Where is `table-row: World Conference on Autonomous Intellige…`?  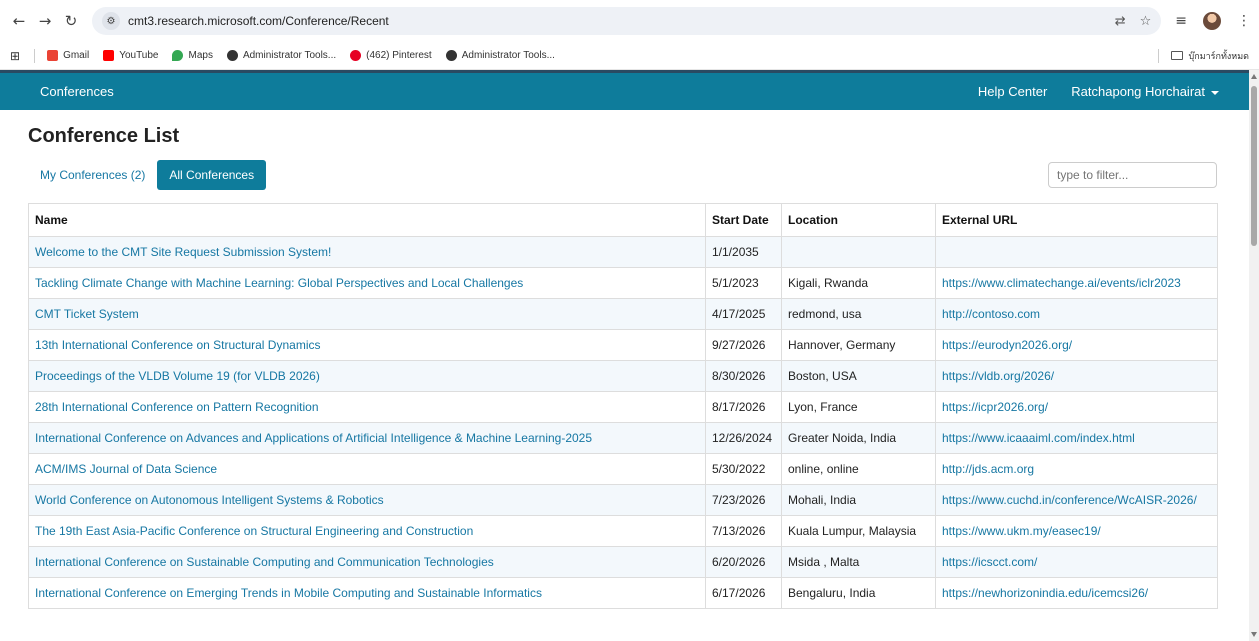
table-row: World Conference on Autonomous Intellige… is located at coordinates (623, 500).